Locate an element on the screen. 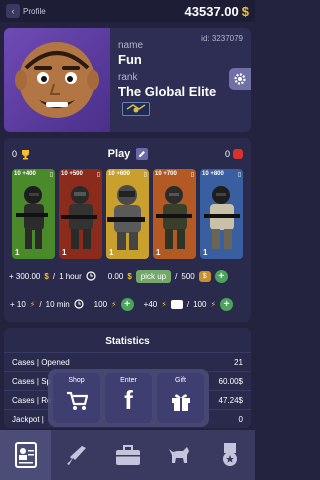 The image size is (320, 480). card-top-label: 10 +600 ▯ is located at coordinates (127, 174).